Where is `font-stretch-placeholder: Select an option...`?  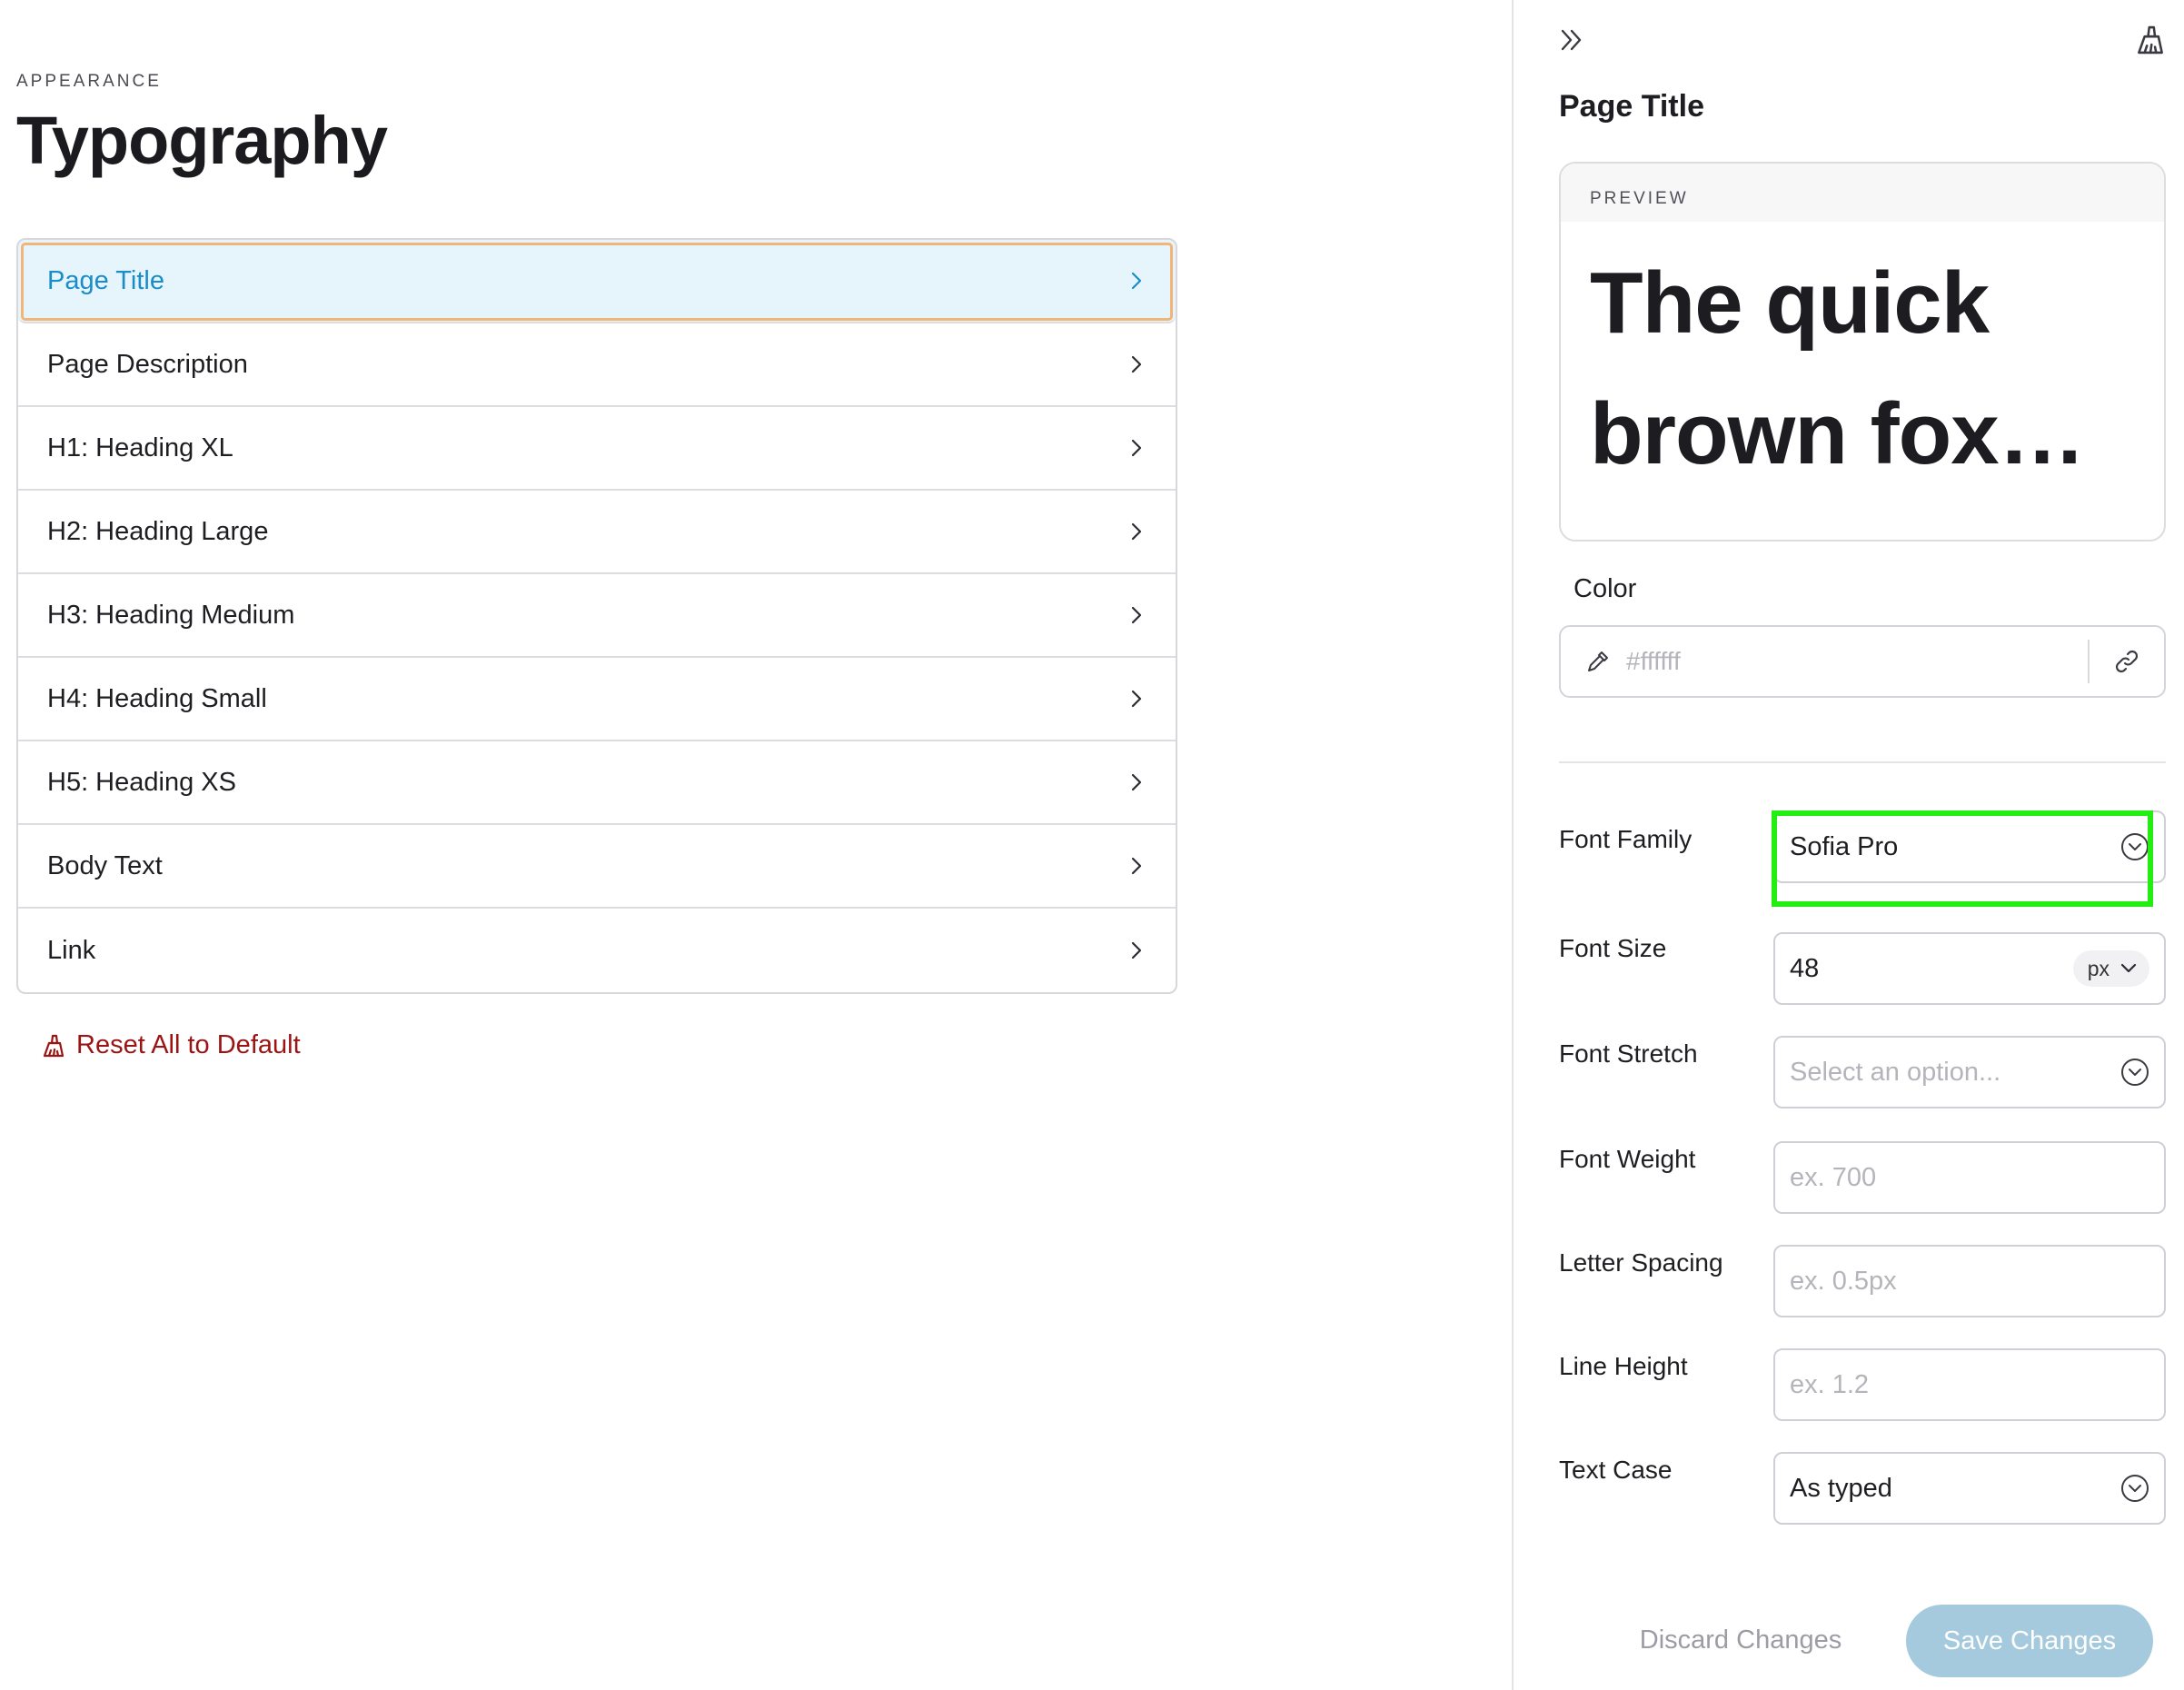 font-stretch-placeholder: Select an option... is located at coordinates (1895, 1072).